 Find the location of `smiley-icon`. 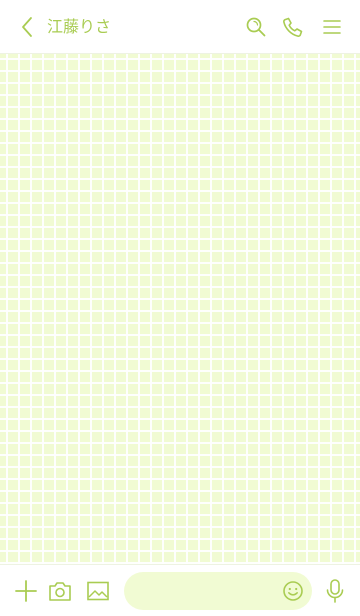

smiley-icon is located at coordinates (293, 591).